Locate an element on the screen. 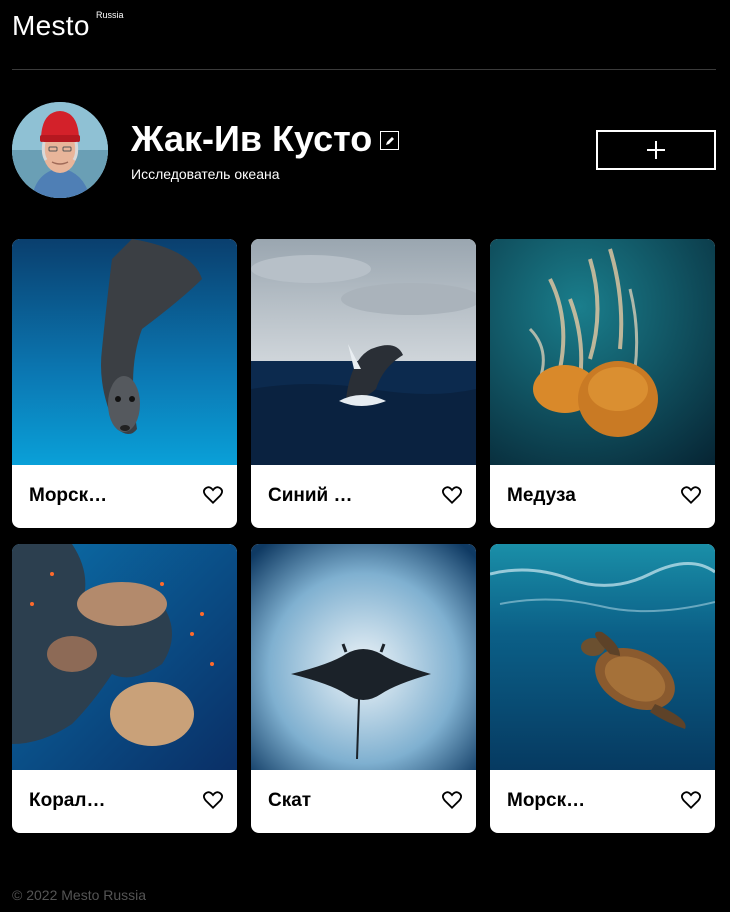  card-title: Медуза is located at coordinates (541, 495).